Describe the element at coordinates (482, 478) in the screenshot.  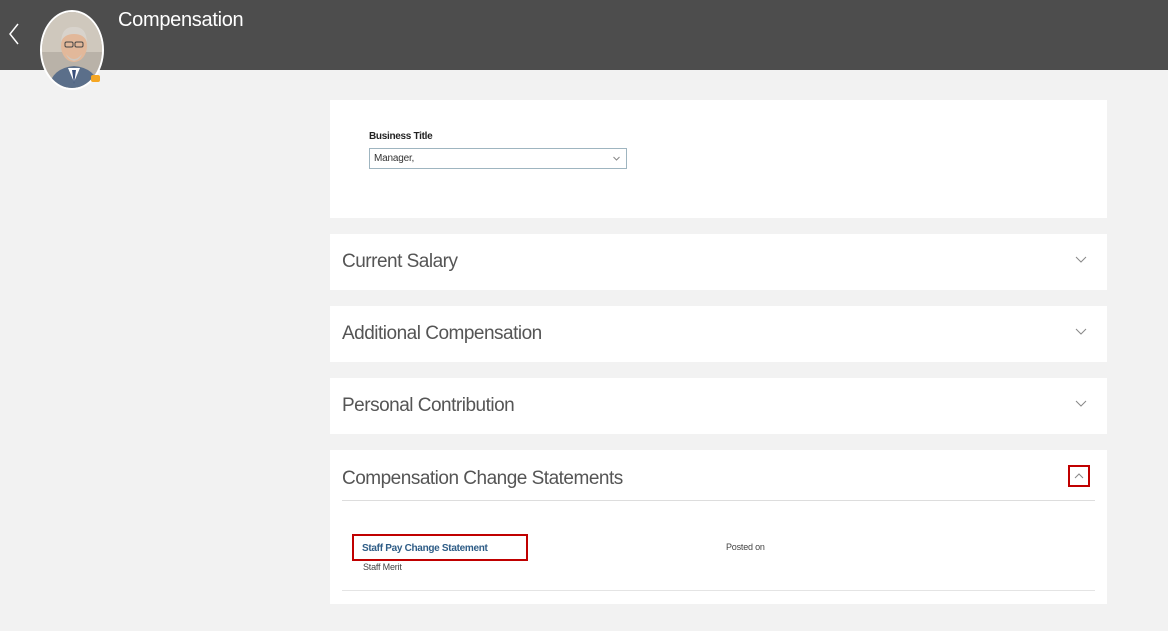
I see `section-title: Compensation Change Statements` at that location.